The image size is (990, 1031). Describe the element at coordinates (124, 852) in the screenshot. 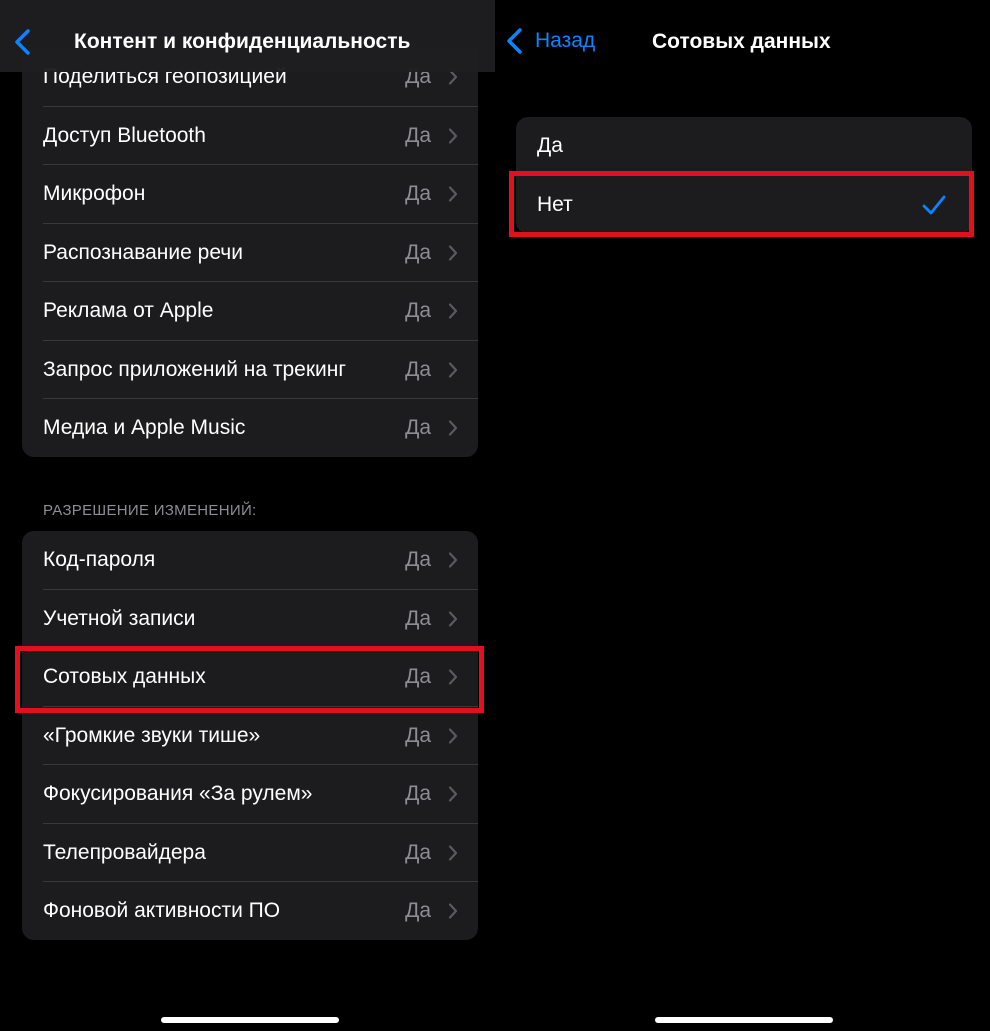

I see `row-label: Телепровайдера` at that location.